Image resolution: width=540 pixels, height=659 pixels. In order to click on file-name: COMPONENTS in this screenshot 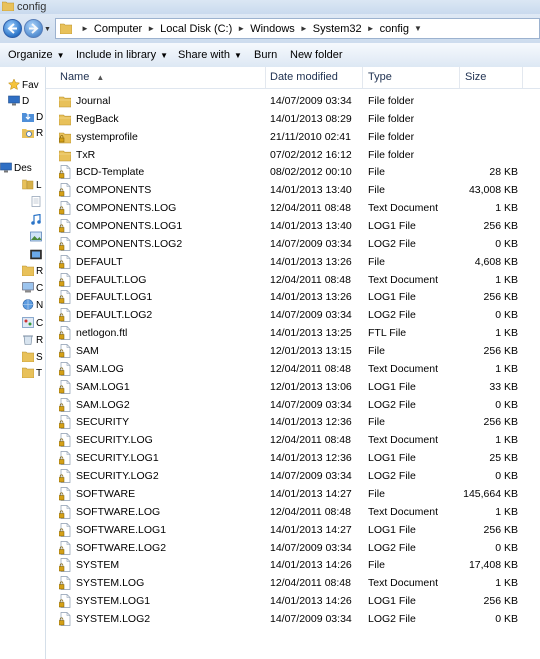, I will do `click(114, 190)`.